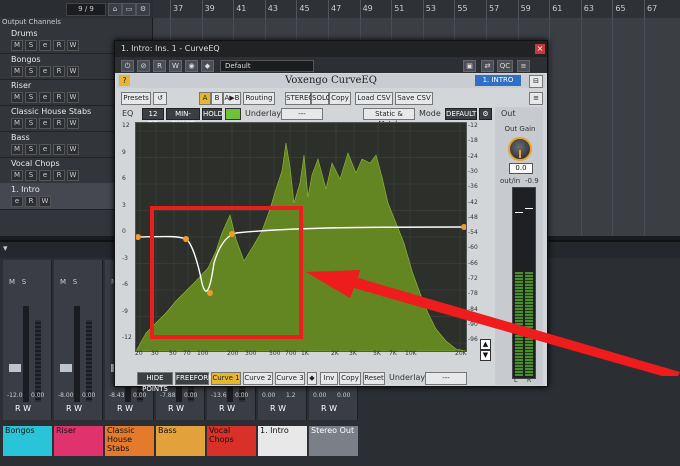 The height and width of the screenshot is (466, 680). What do you see at coordinates (136, 98) in the screenshot?
I see `presets-button: Presets` at bounding box center [136, 98].